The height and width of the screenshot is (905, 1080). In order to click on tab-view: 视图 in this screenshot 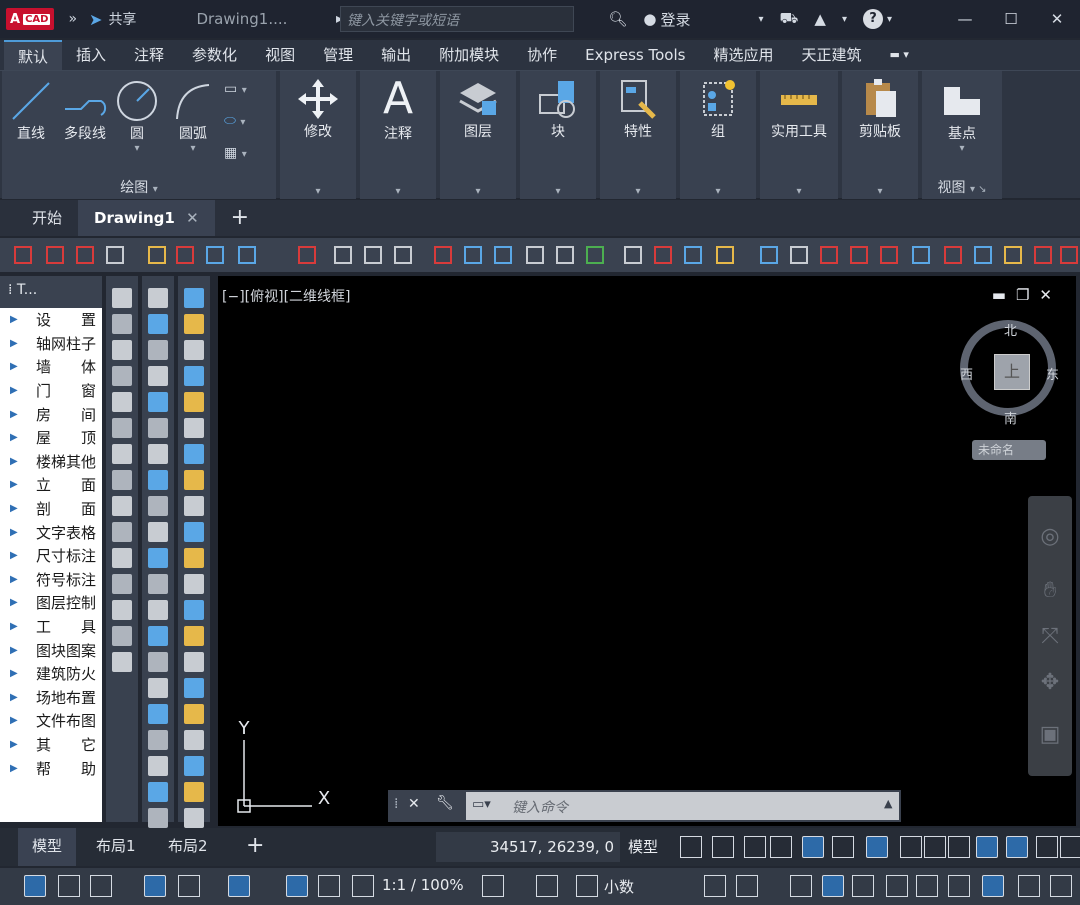, I will do `click(280, 55)`.